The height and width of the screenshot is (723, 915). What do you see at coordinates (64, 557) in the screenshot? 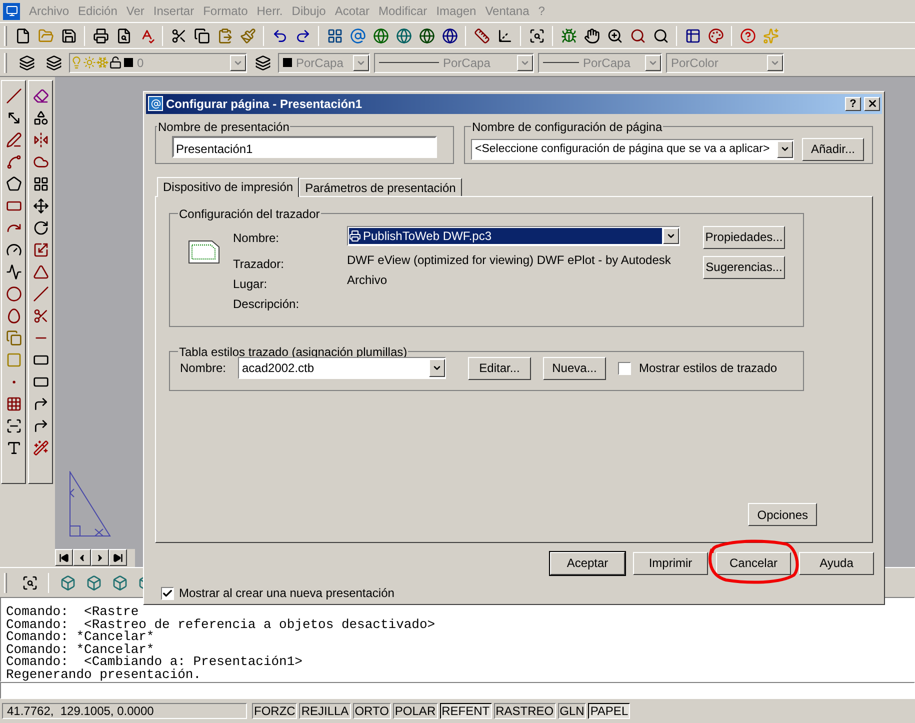
I see `first-page-icon` at bounding box center [64, 557].